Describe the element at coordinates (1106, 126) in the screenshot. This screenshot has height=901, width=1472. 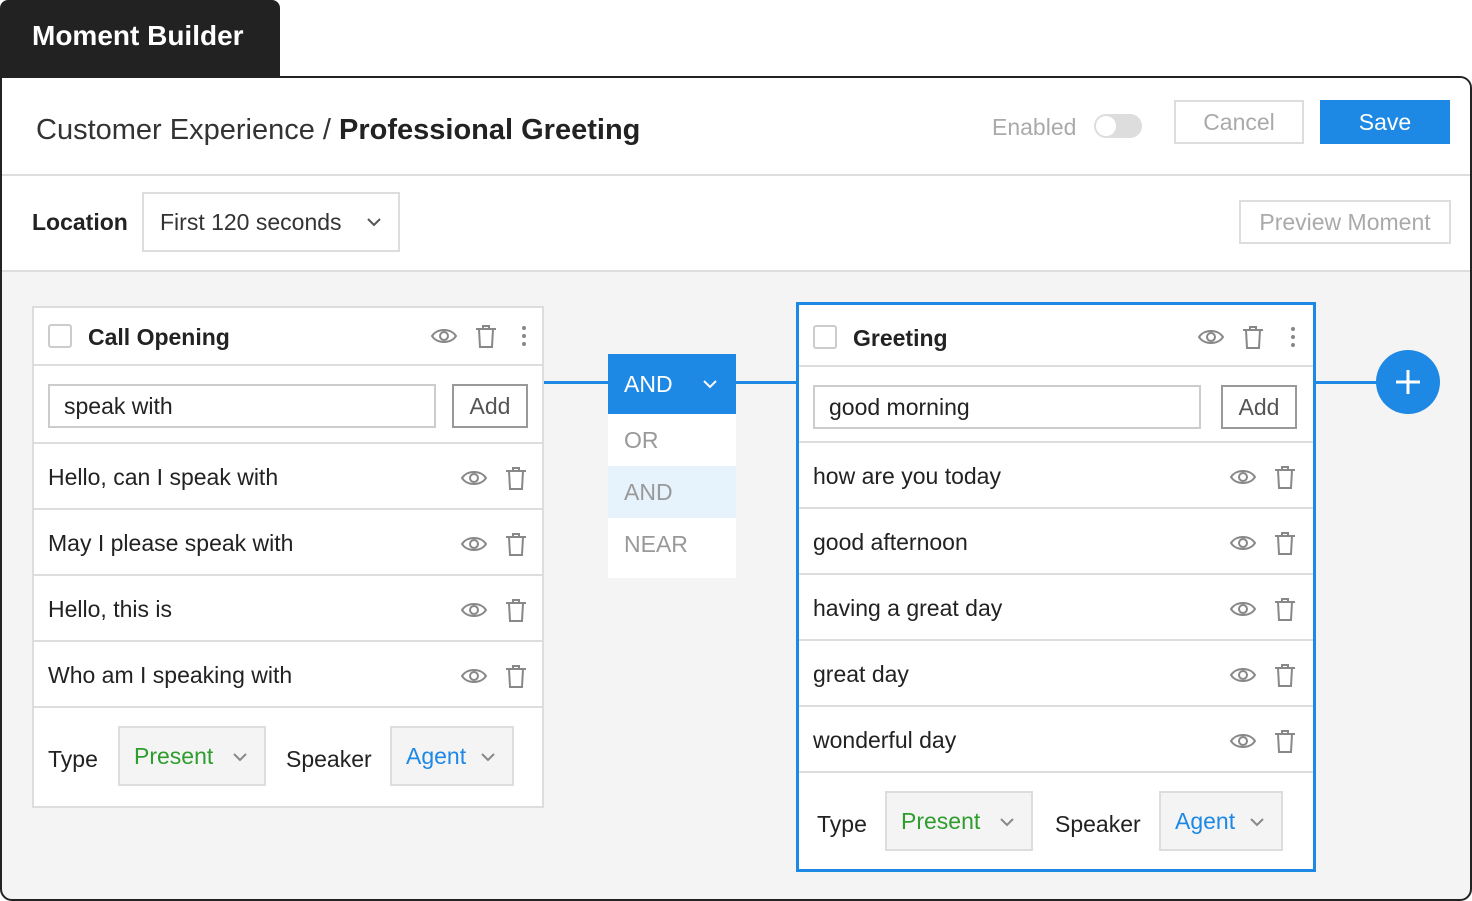
I see `toggle-knob` at that location.